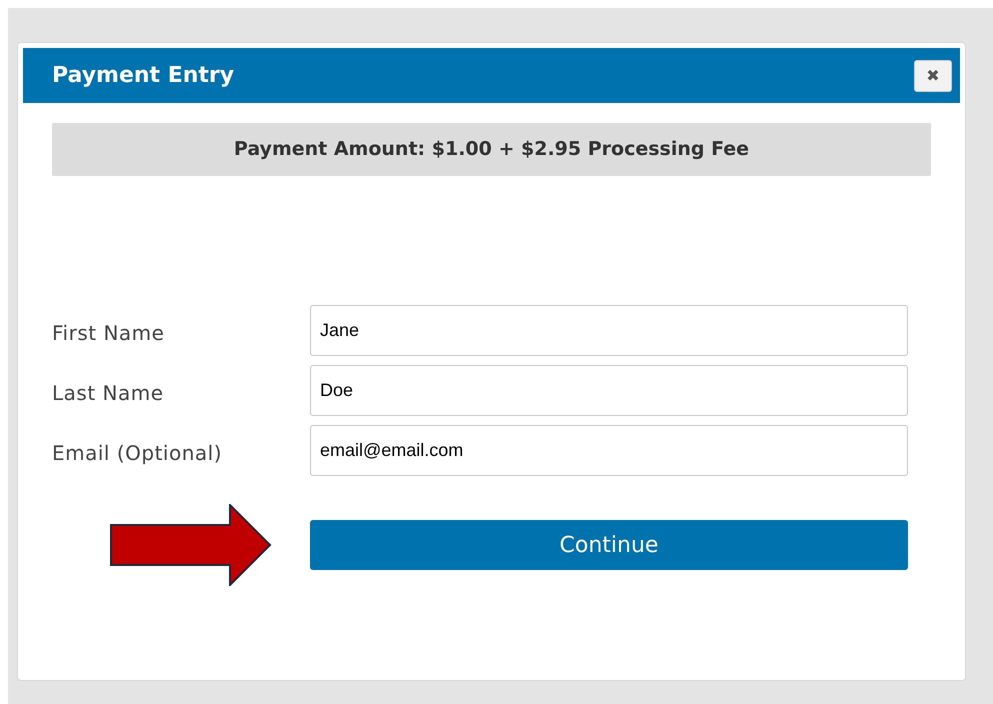 Image resolution: width=993 pixels, height=704 pixels. Describe the element at coordinates (933, 76) in the screenshot. I see `close-button: ✖` at that location.